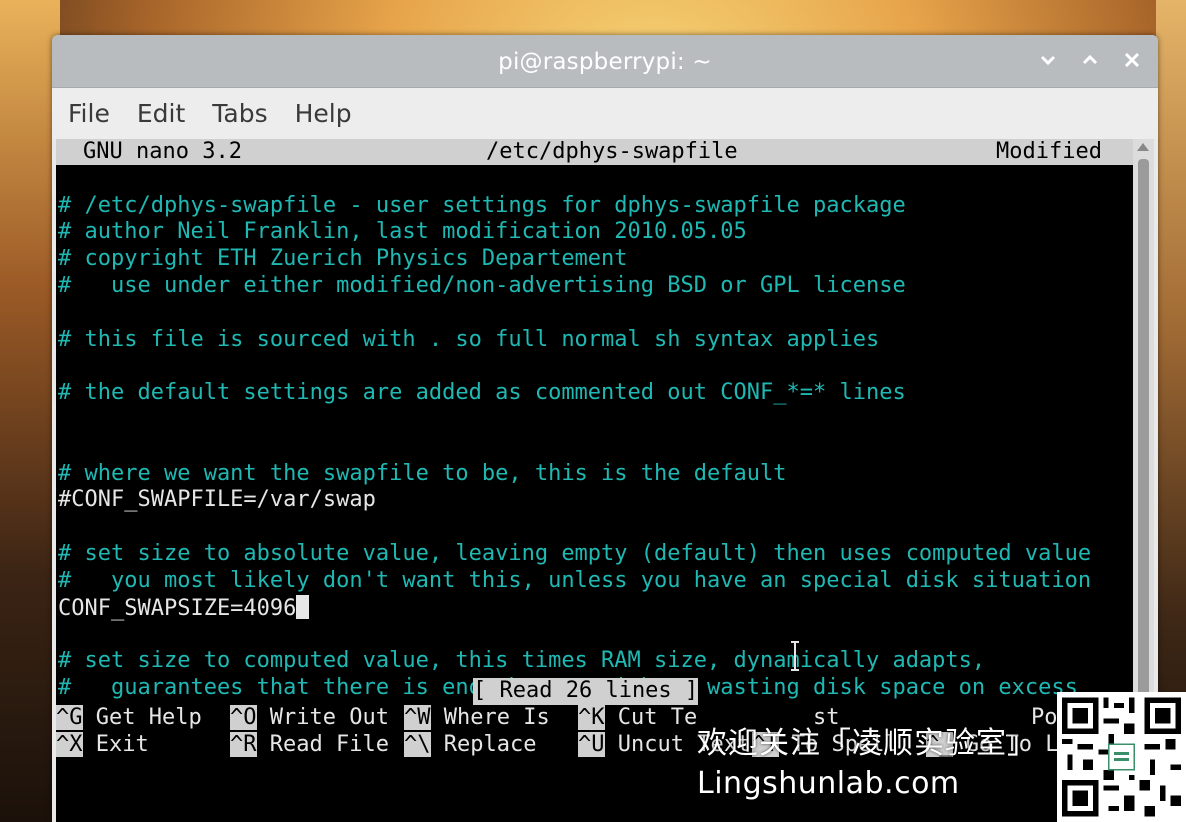  Describe the element at coordinates (30, 411) in the screenshot. I see `desktop-wallpaper-left` at that location.